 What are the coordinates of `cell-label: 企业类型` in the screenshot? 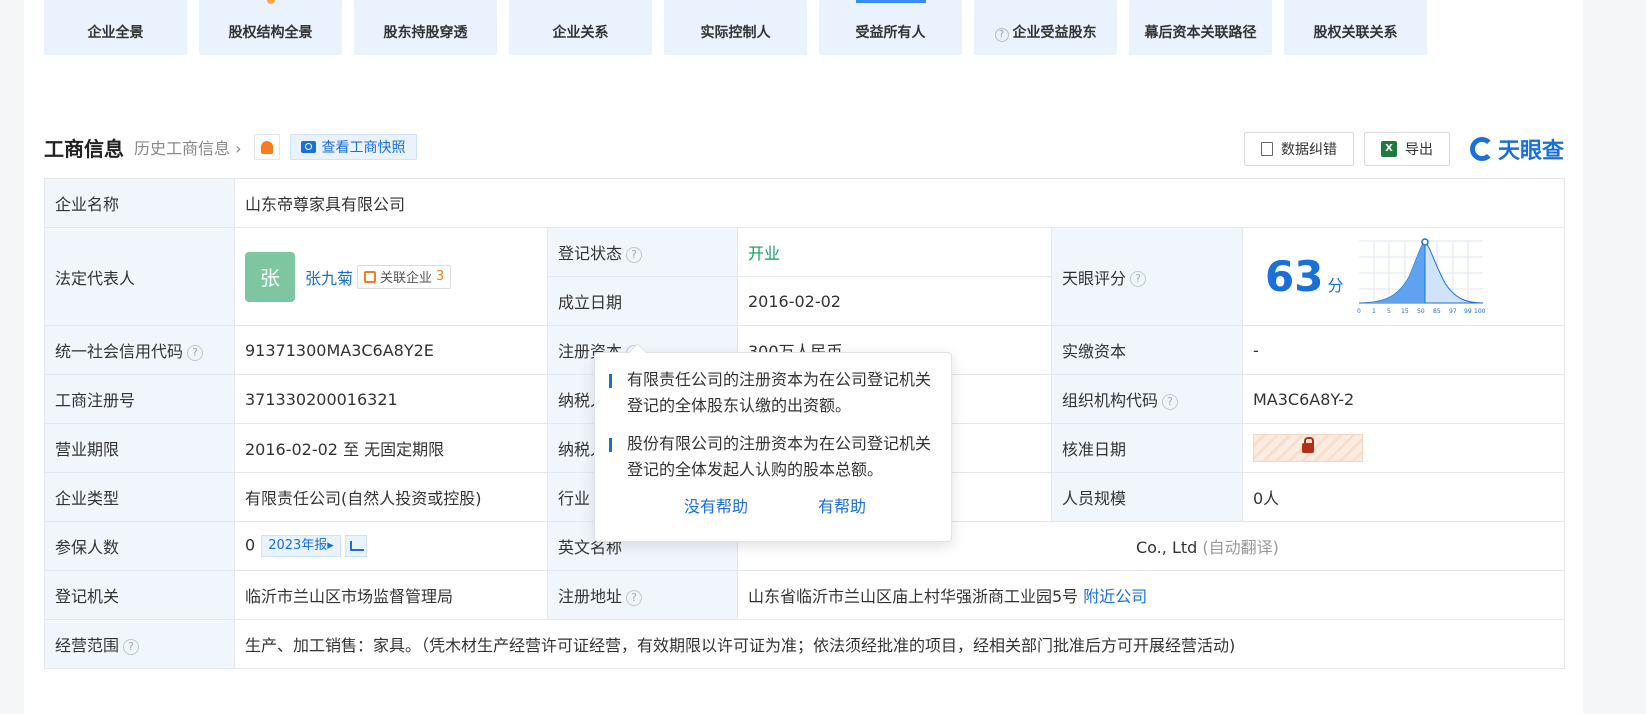 It's located at (139, 497).